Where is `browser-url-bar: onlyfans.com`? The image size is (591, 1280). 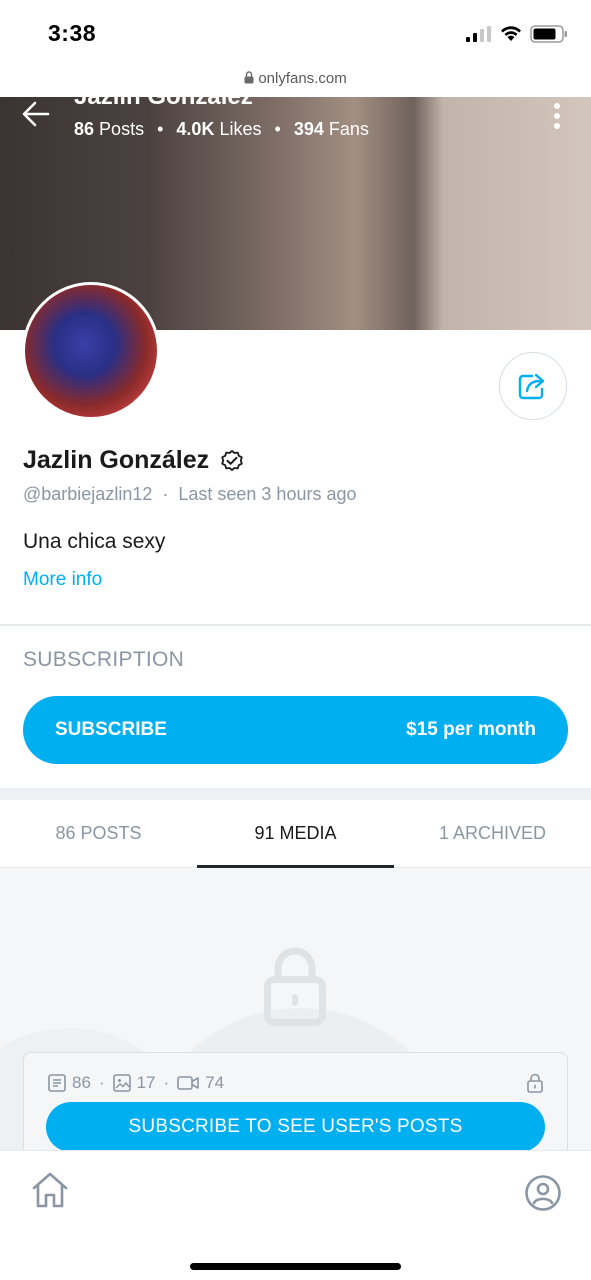
browser-url-bar: onlyfans.com is located at coordinates (295, 83).